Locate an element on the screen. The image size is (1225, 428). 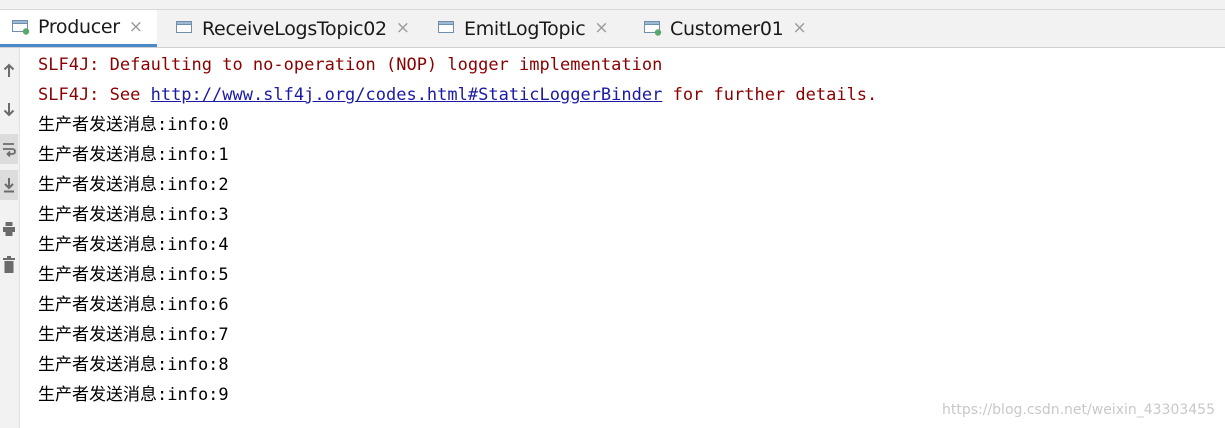
console-text: SLF4J: See is located at coordinates (94, 95).